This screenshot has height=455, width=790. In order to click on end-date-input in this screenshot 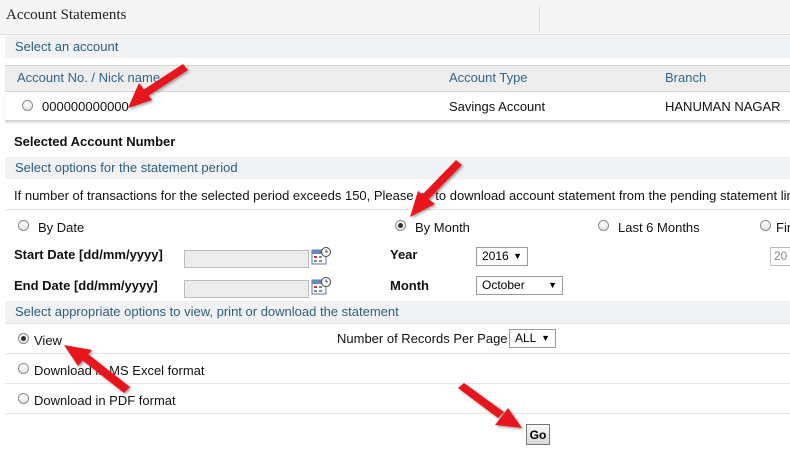, I will do `click(246, 289)`.